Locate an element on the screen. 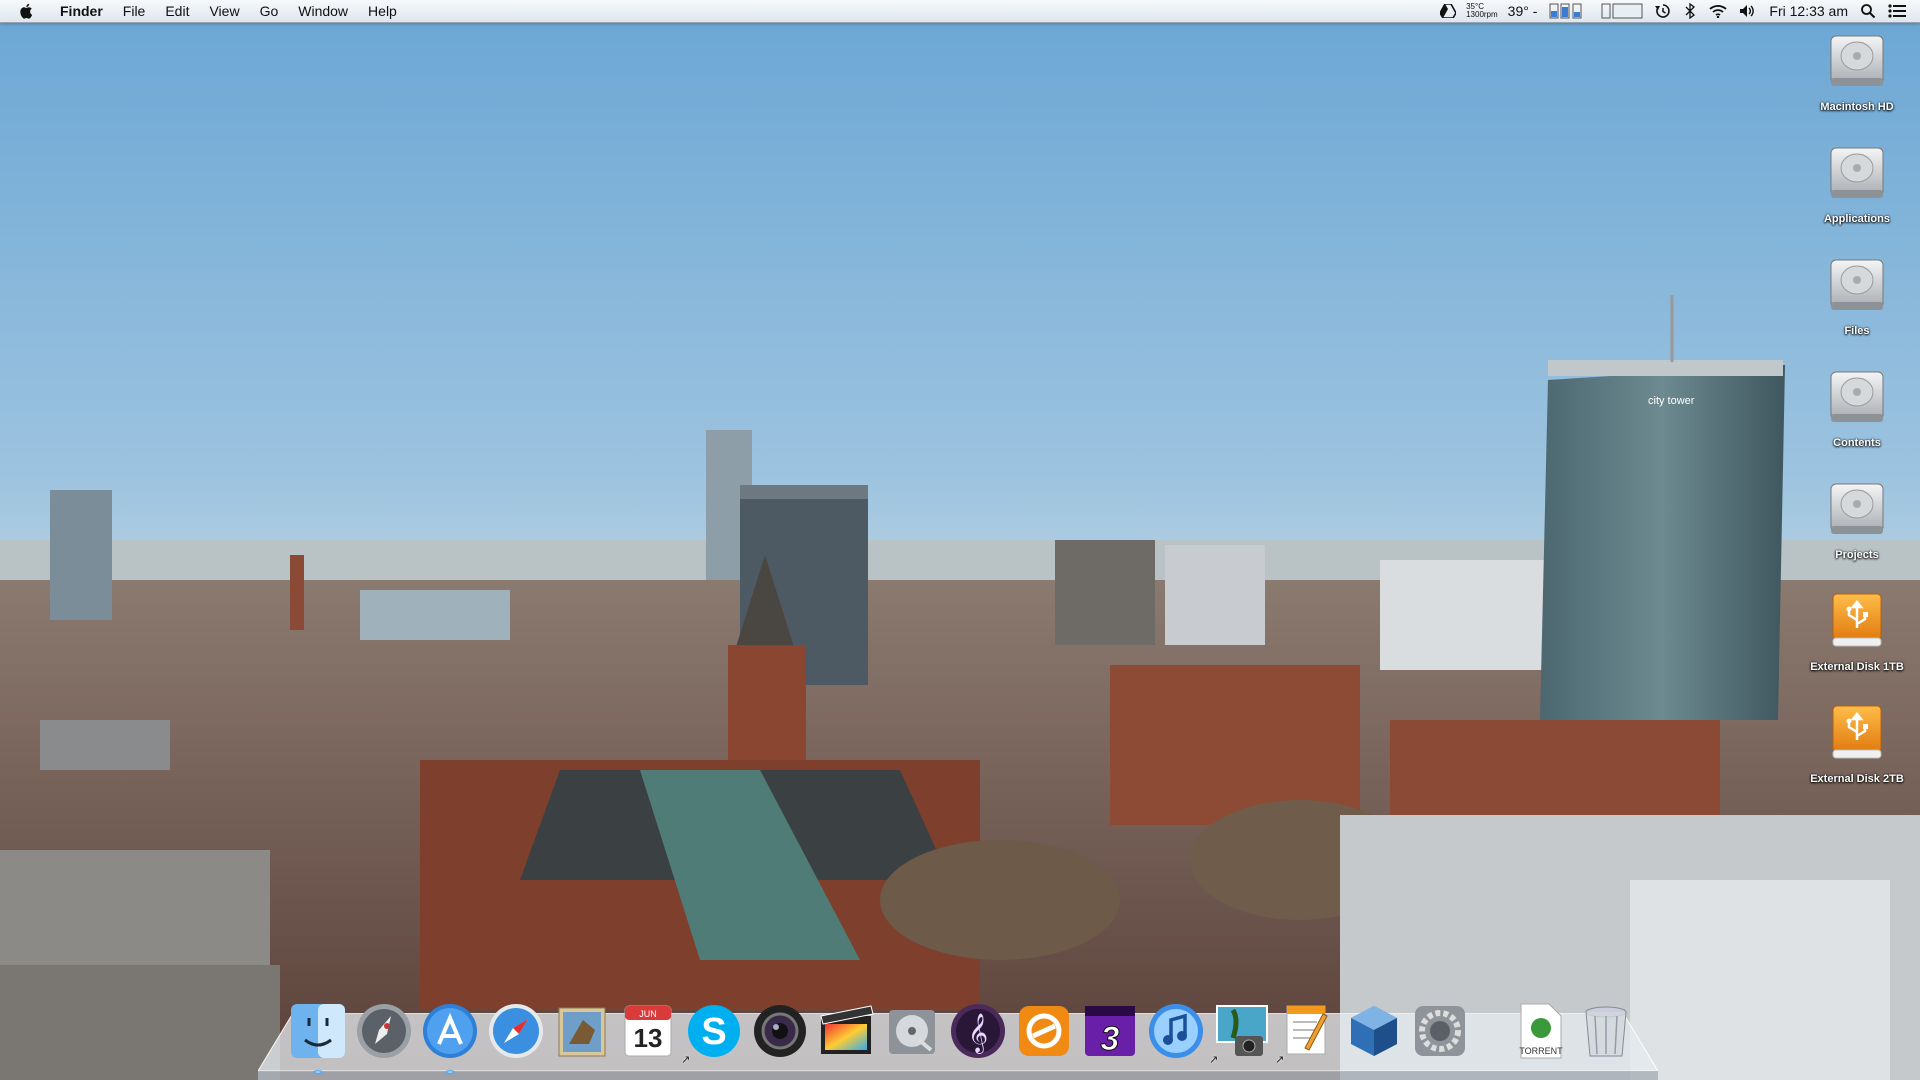  dock-photo-booth is located at coordinates (780, 1031).